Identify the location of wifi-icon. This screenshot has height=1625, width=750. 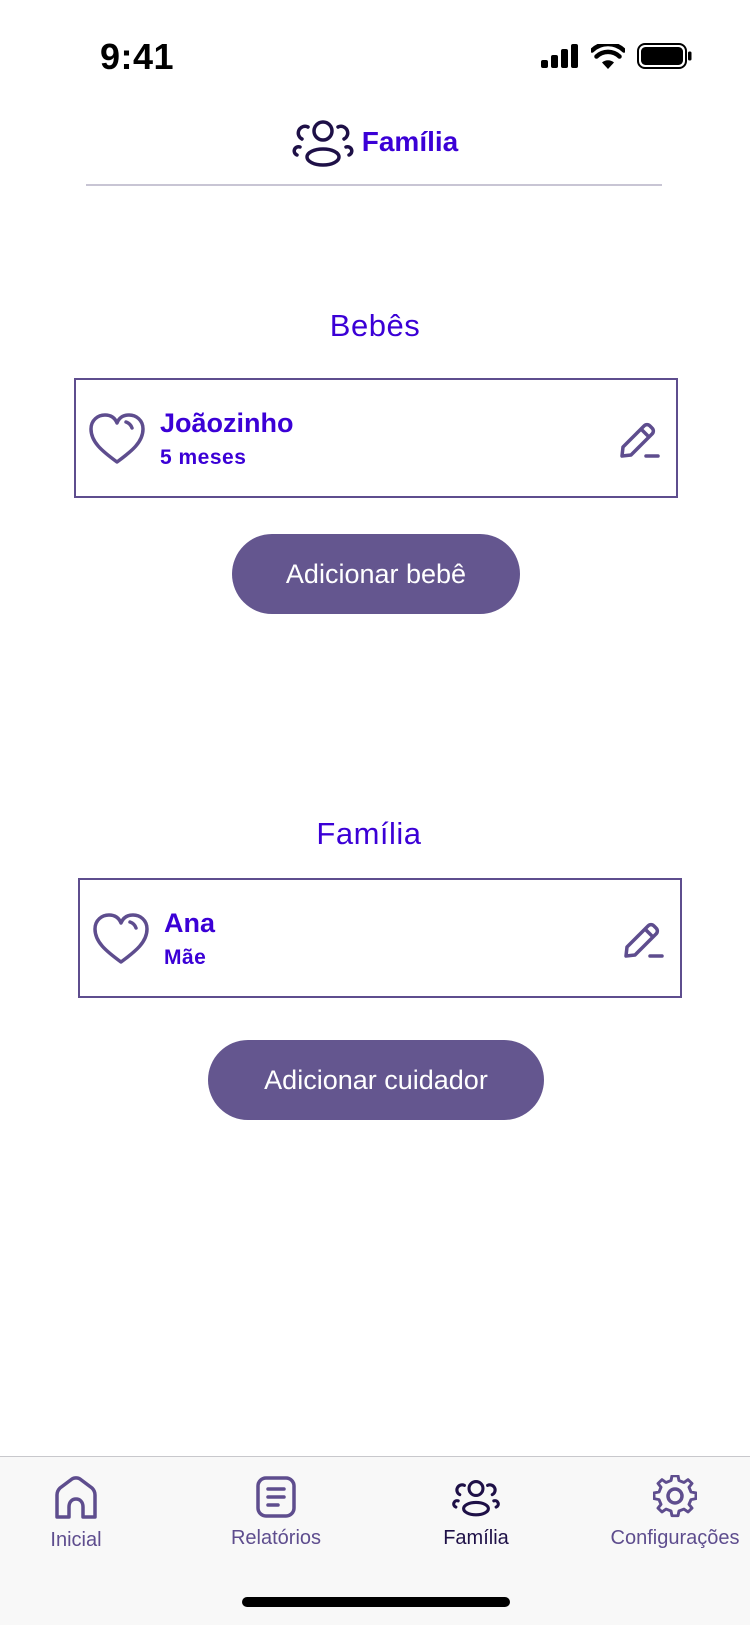
(608, 56).